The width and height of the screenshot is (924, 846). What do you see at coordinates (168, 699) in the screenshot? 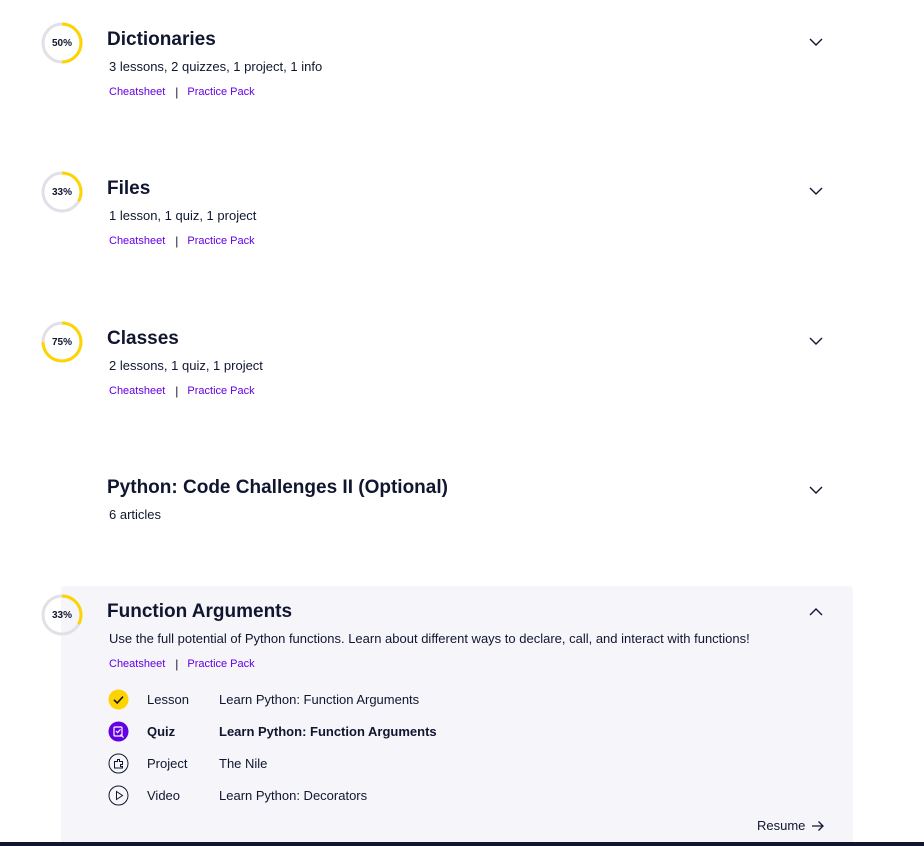
I see `item-kind: Lesson` at bounding box center [168, 699].